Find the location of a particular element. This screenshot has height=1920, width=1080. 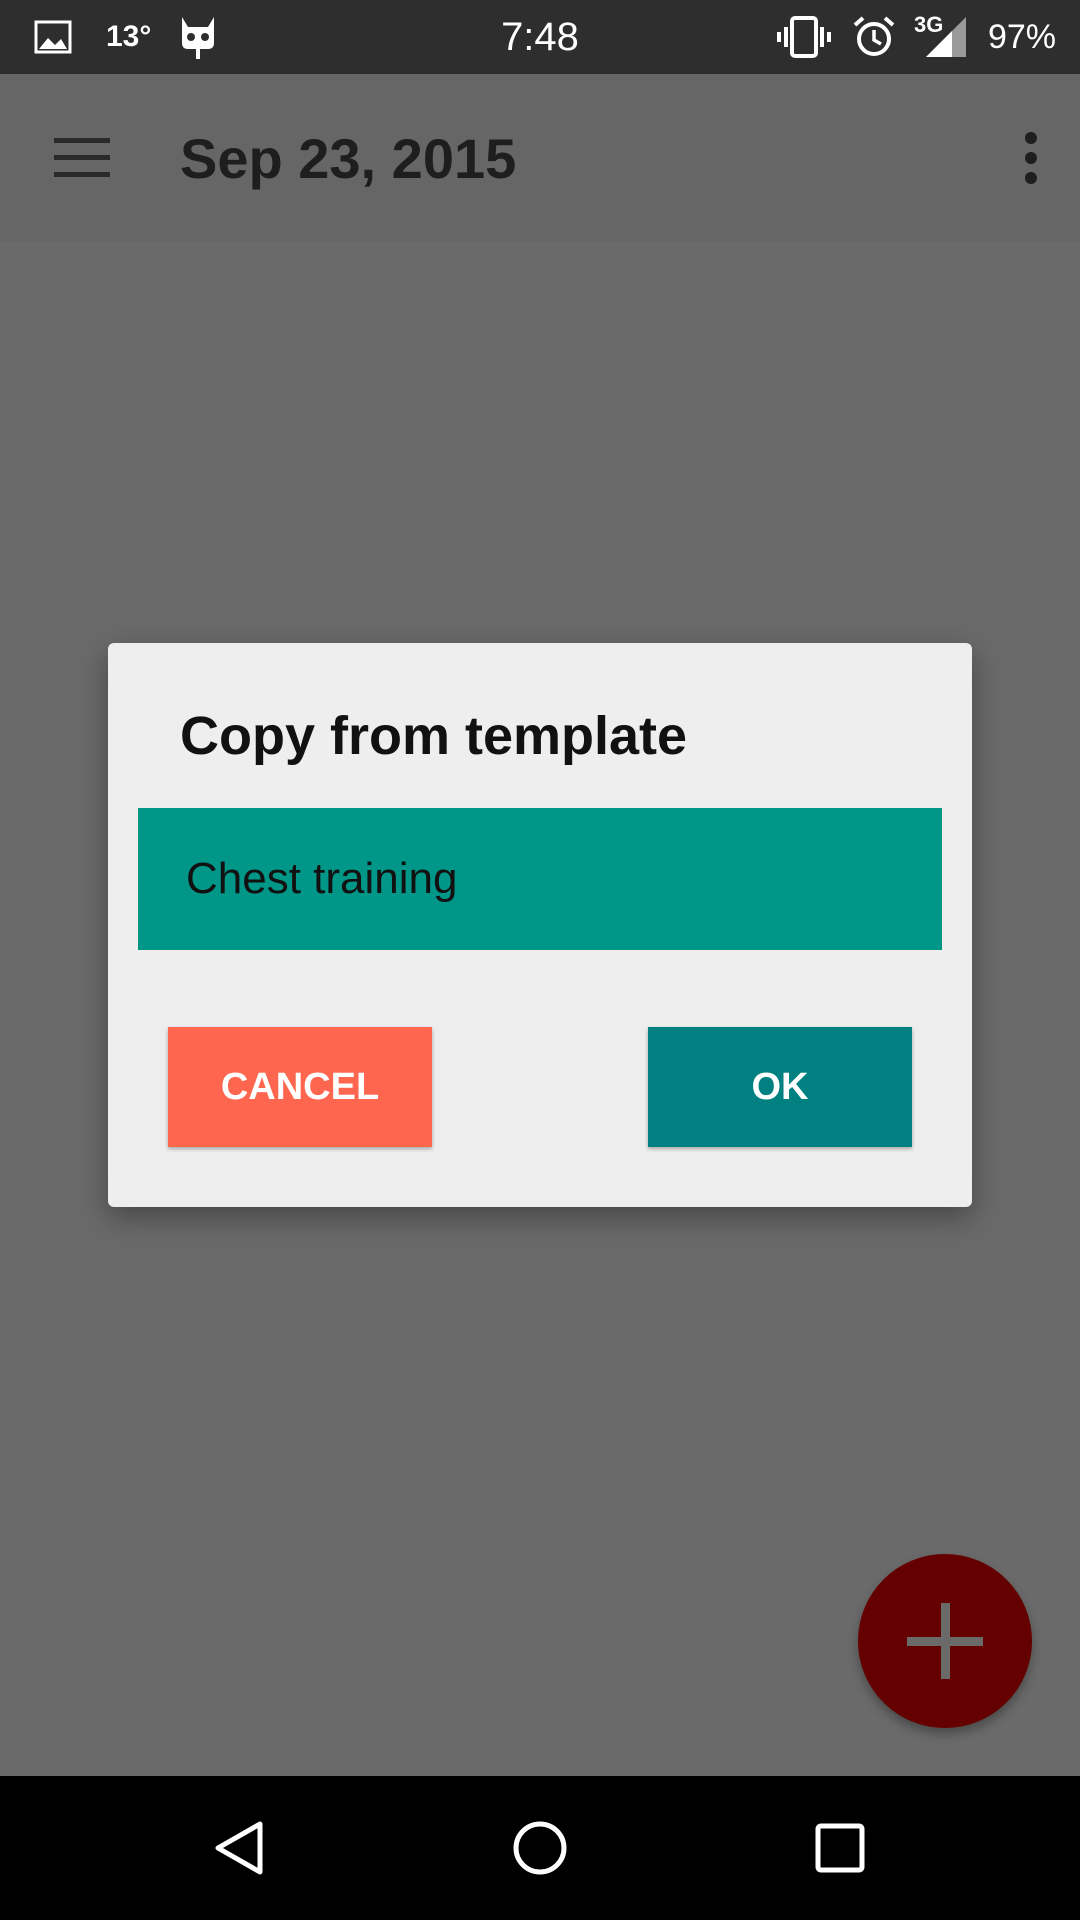

recents-button is located at coordinates (840, 1848).